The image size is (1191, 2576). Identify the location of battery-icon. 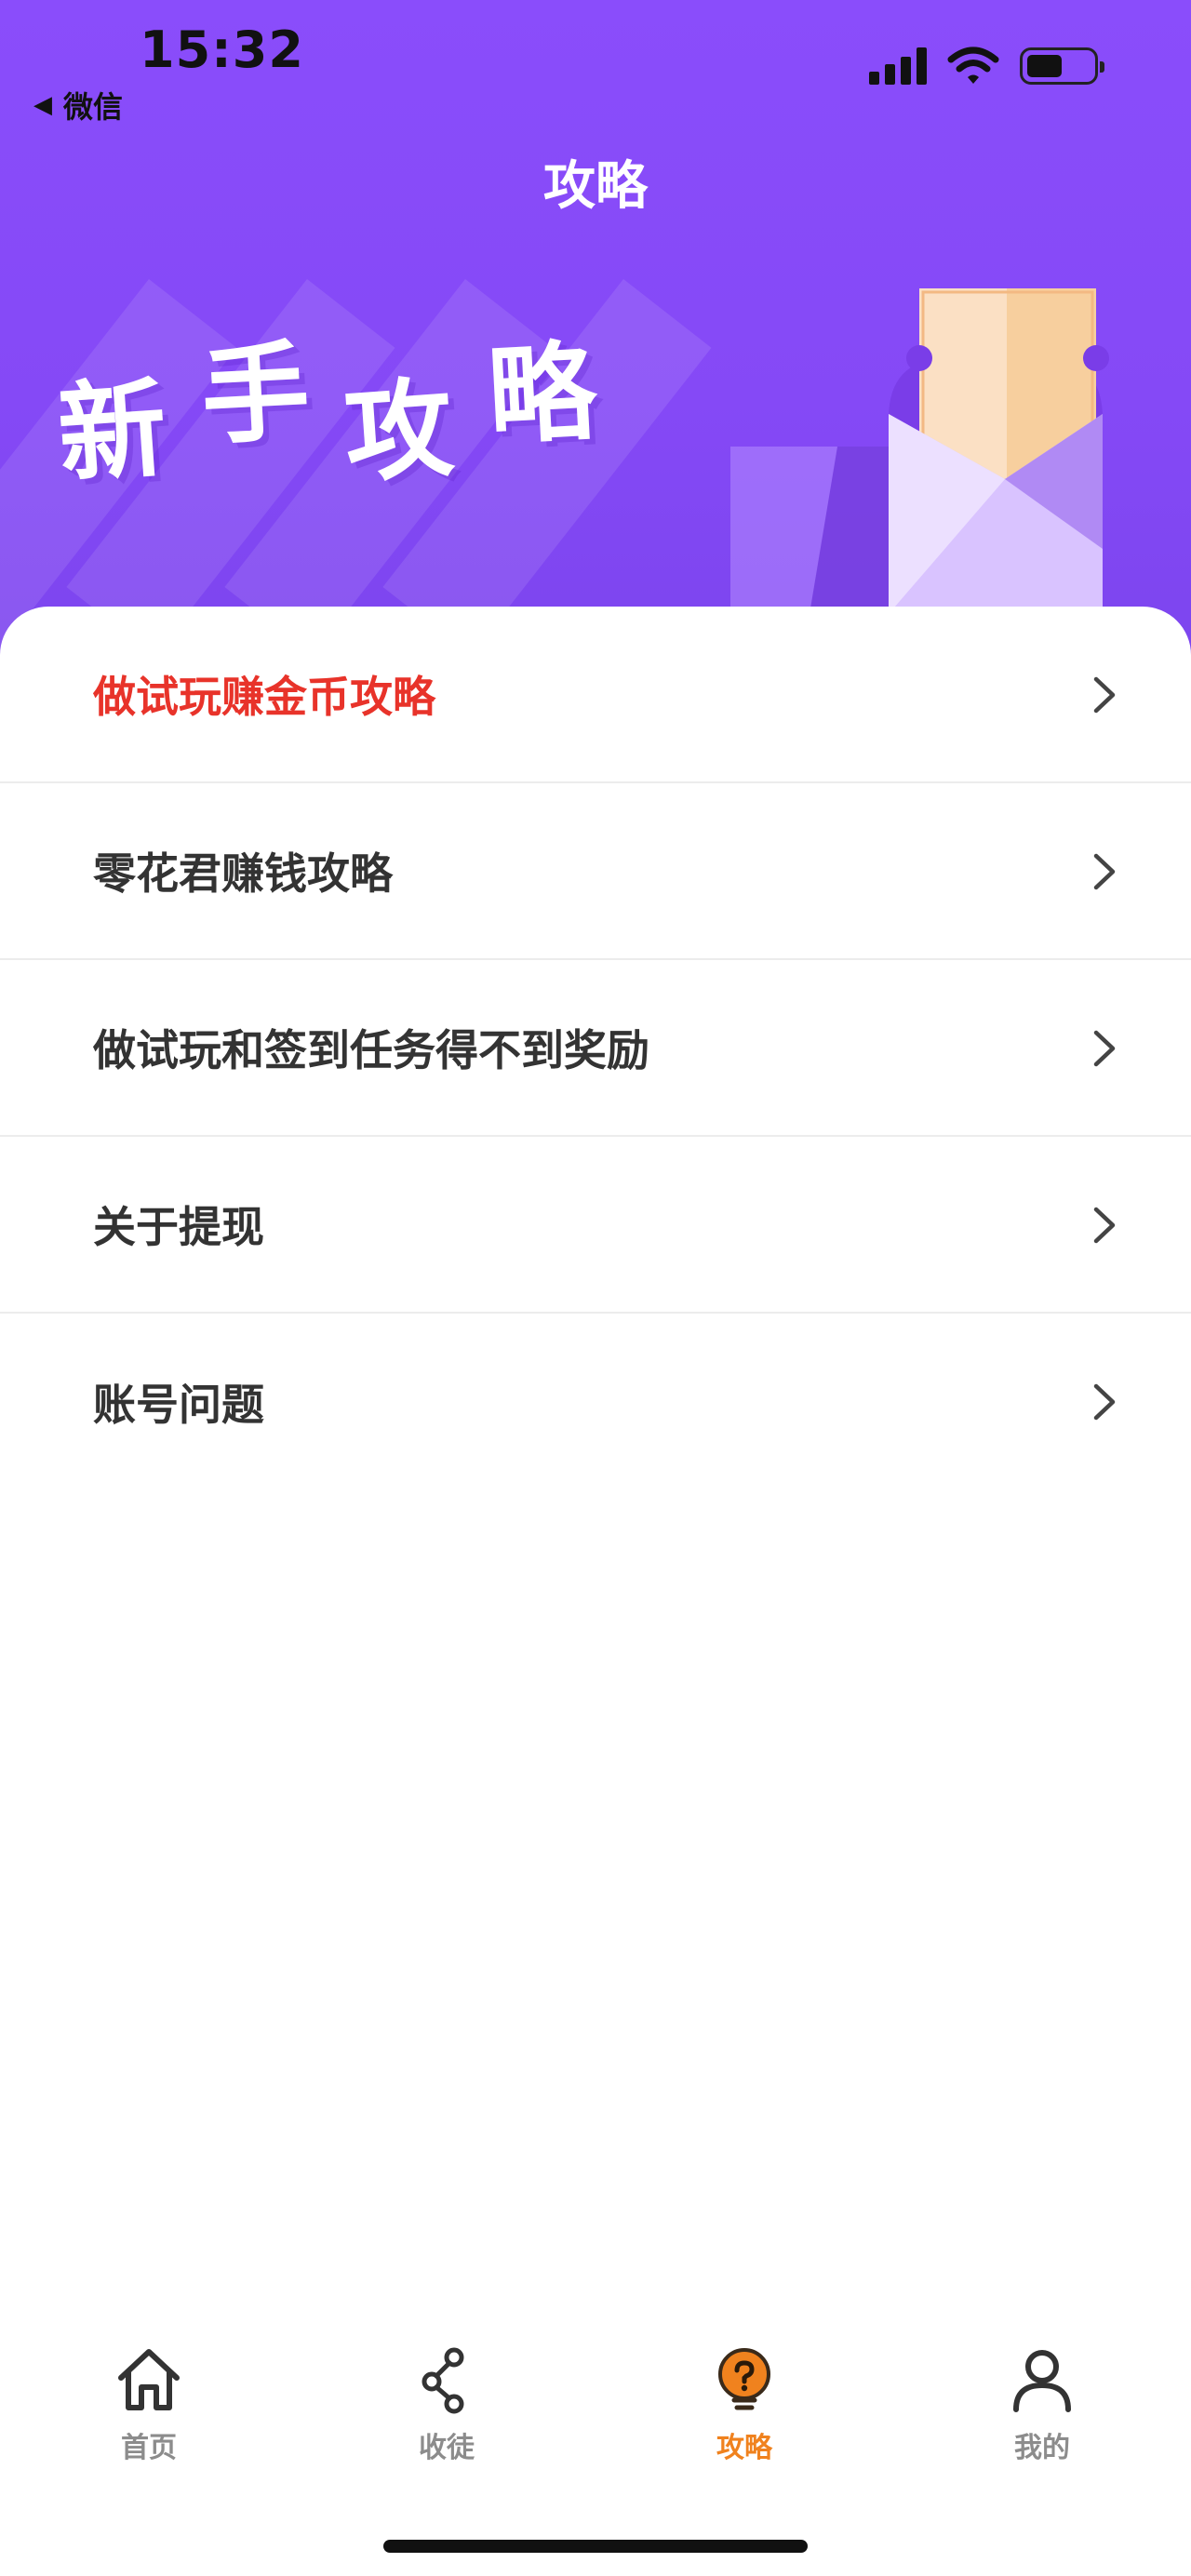
(1062, 66).